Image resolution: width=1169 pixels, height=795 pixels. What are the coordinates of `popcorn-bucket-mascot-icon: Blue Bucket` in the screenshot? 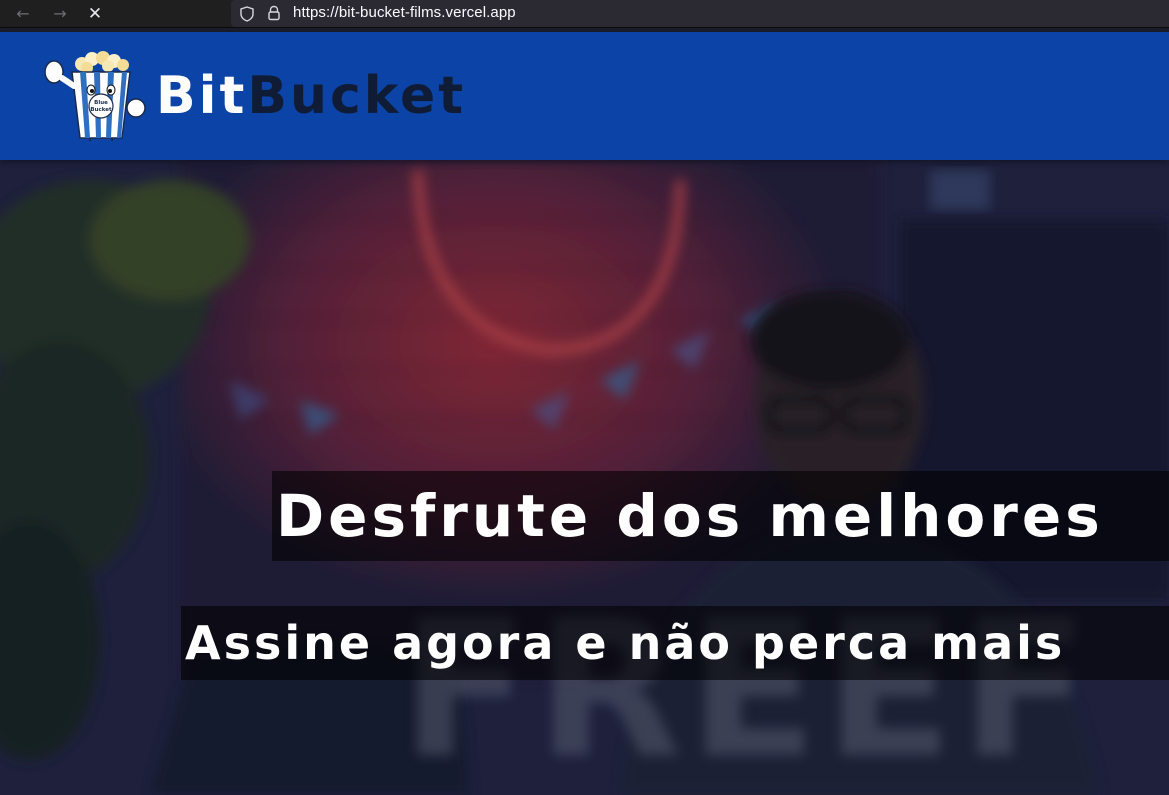 It's located at (95, 96).